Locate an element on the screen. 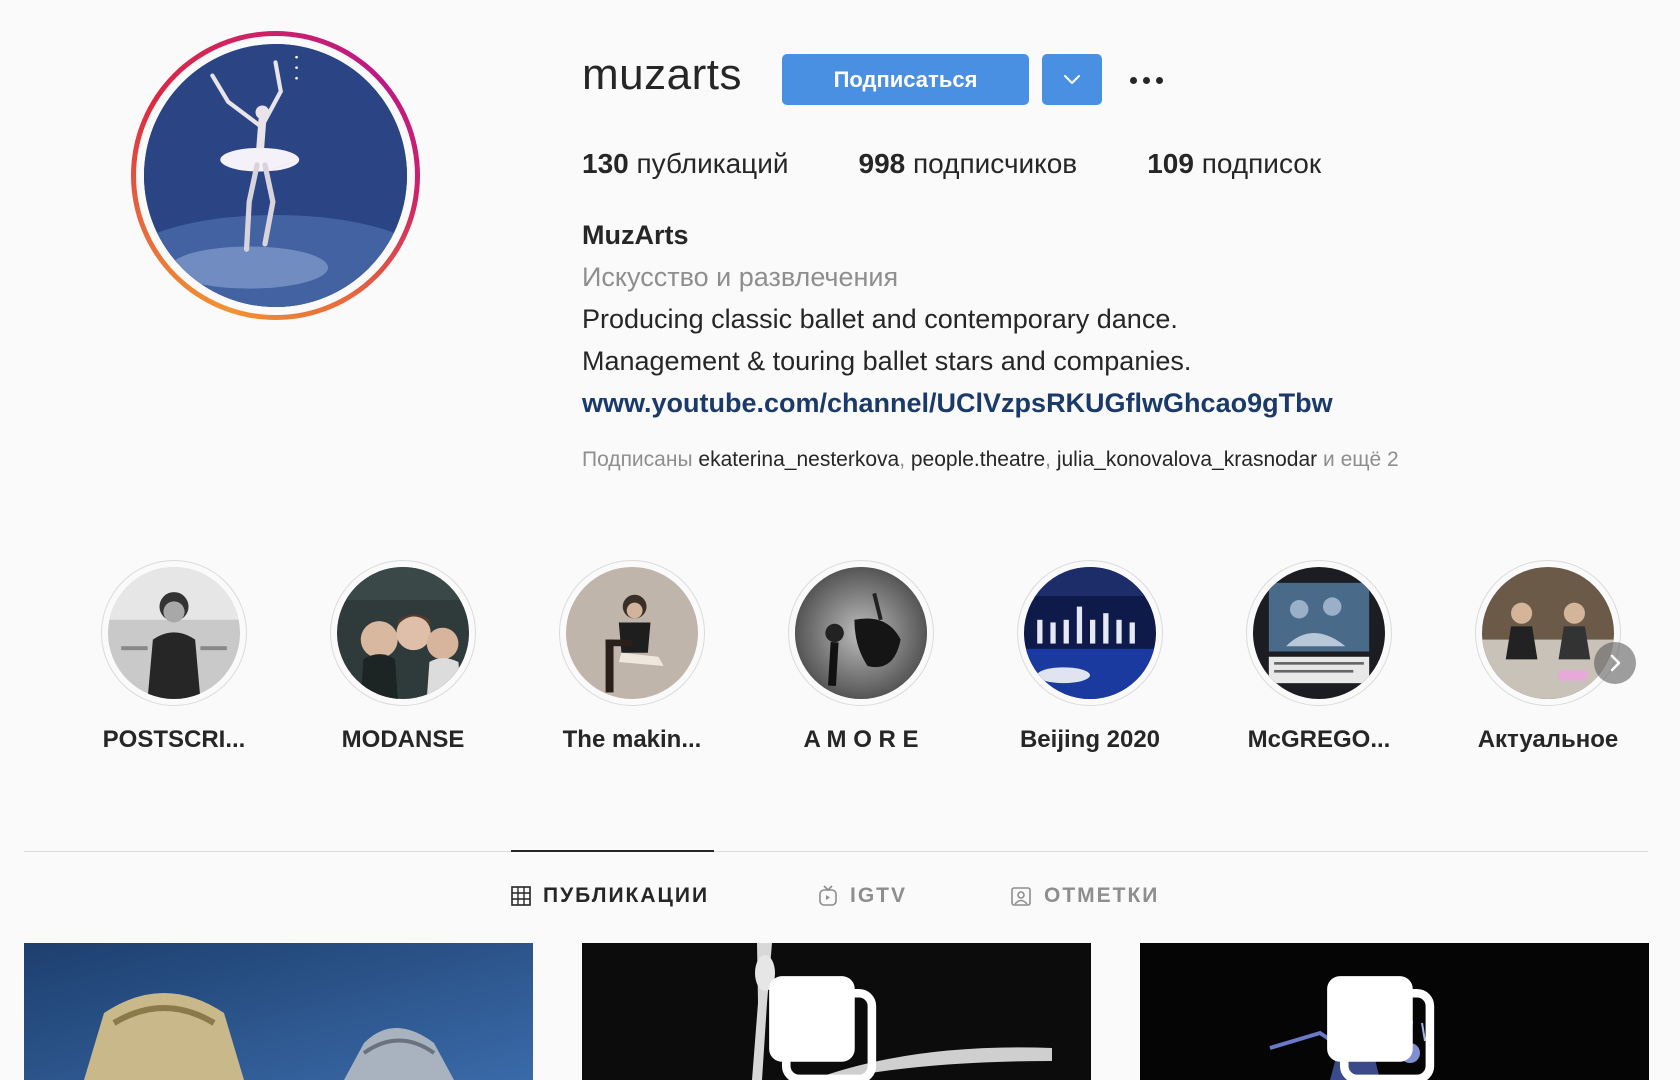 This screenshot has width=1680, height=1080. active-tab-indicator is located at coordinates (612, 851).